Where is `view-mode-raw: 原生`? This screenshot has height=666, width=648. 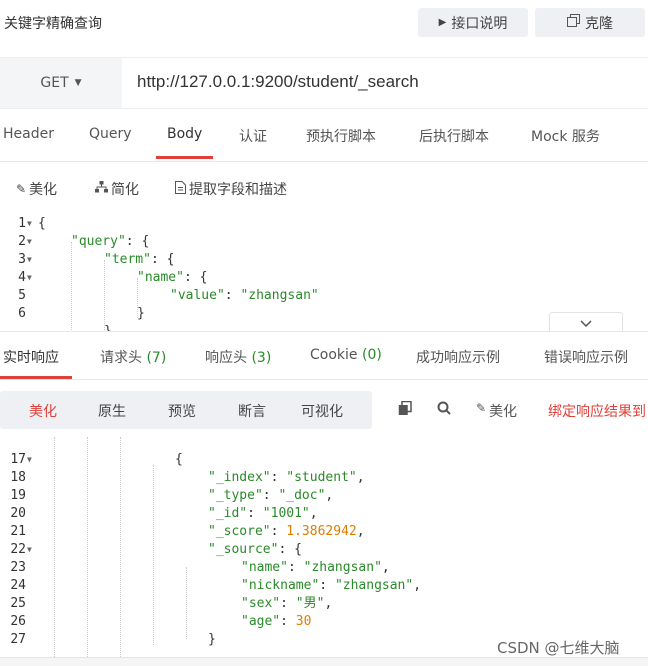 view-mode-raw: 原生 is located at coordinates (112, 411).